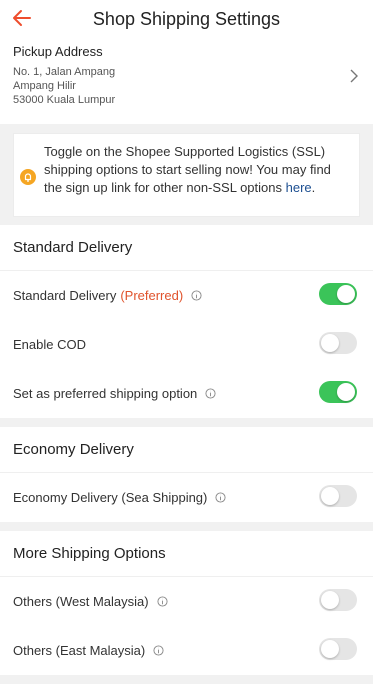 This screenshot has height=684, width=373. What do you see at coordinates (186, 295) in the screenshot?
I see `standard-delivery-row: Standard Delivery (Preferred)` at bounding box center [186, 295].